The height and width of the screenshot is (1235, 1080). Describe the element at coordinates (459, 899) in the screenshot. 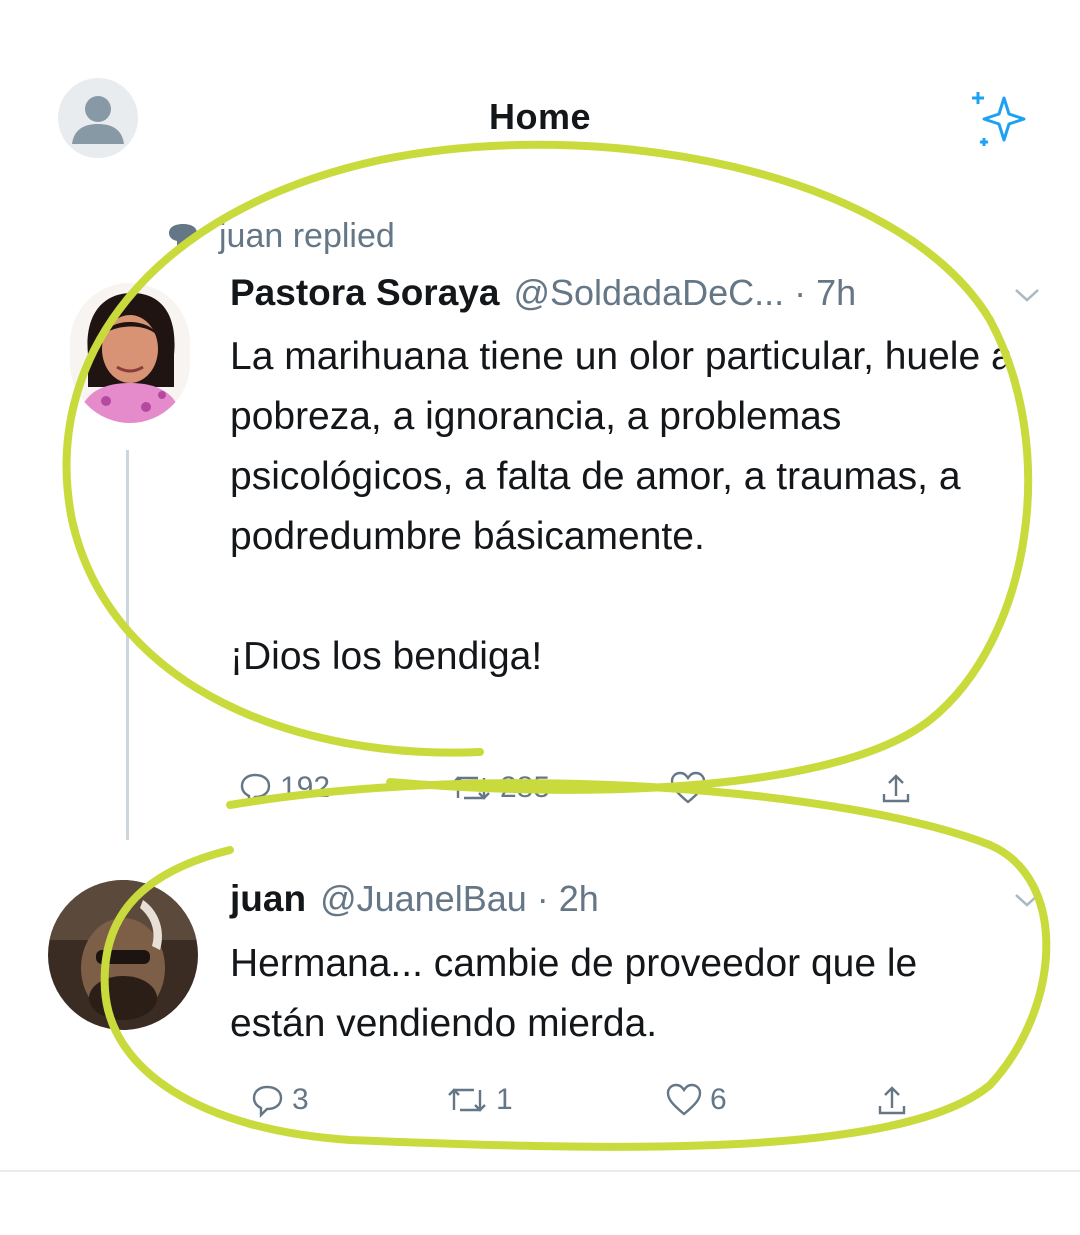

I see `author-handle: @JuanelBau · 2h` at that location.